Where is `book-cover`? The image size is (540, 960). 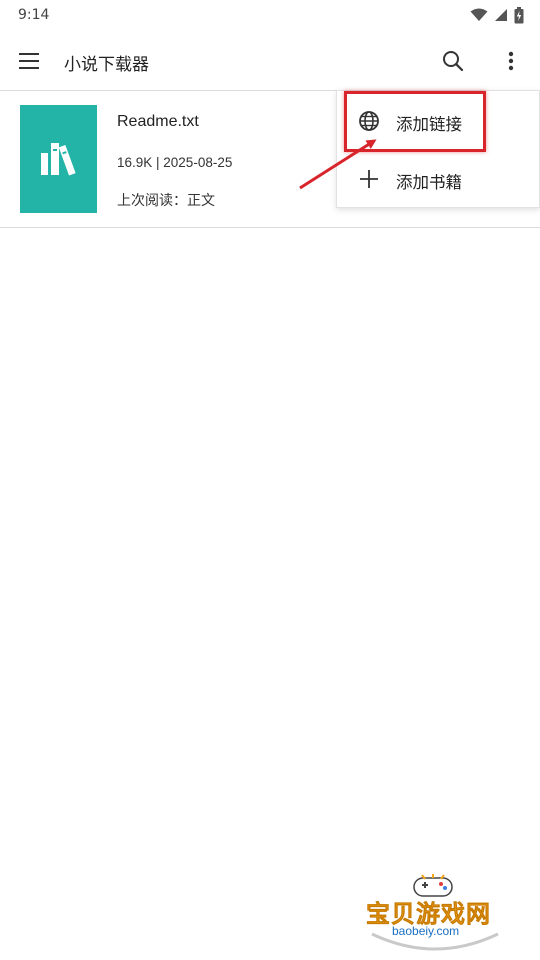 book-cover is located at coordinates (58, 159).